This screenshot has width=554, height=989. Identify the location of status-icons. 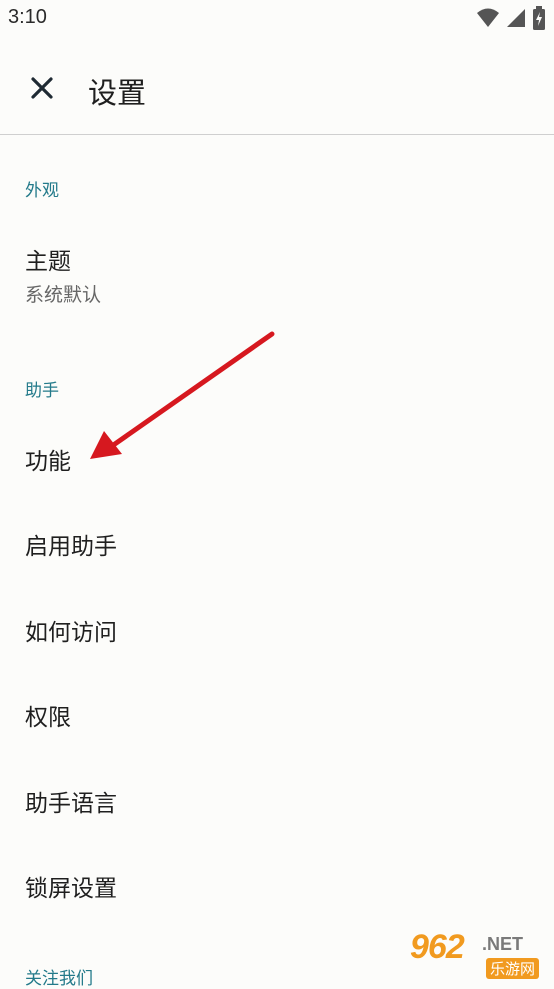
(511, 18).